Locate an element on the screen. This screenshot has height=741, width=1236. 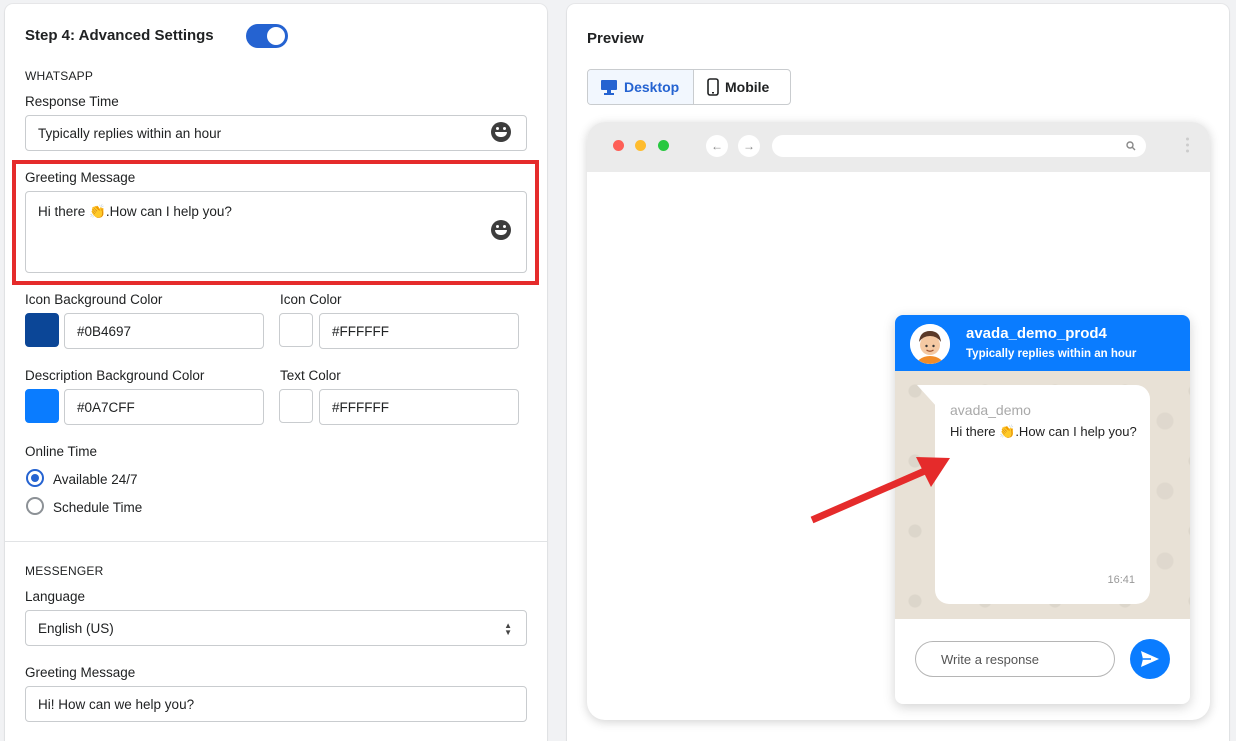
language-value: English (US) is located at coordinates (76, 628).